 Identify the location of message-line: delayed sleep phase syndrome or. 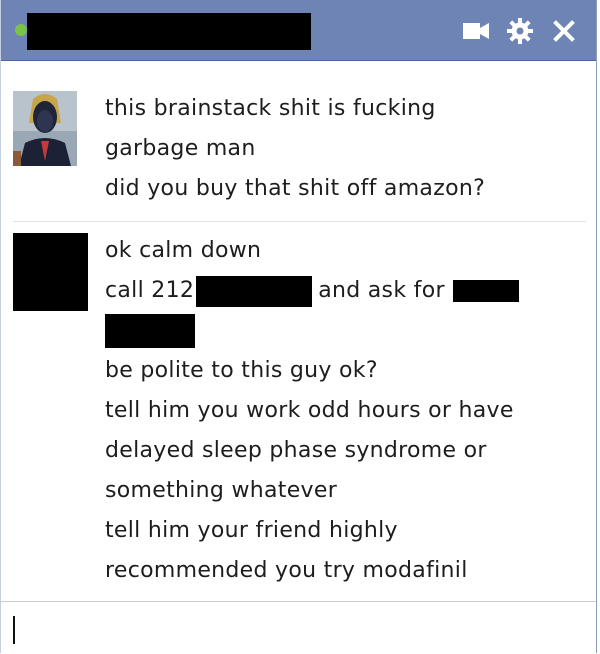
(296, 450).